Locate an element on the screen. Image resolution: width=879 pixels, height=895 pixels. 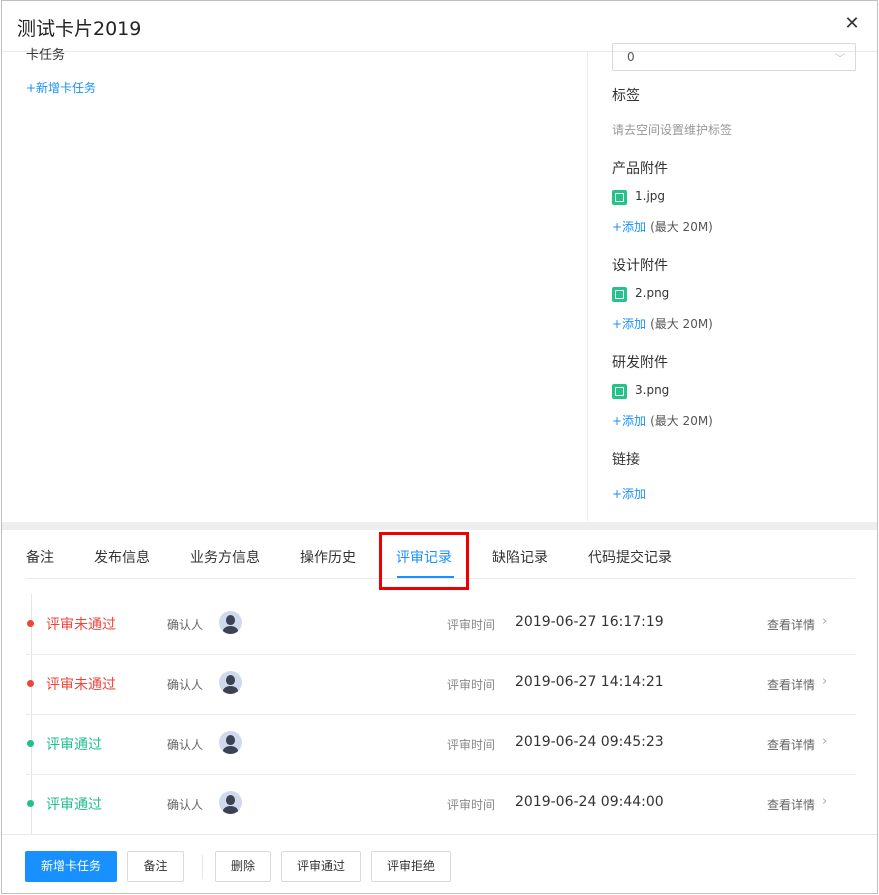
tab-business-info: 业务方信息 is located at coordinates (225, 557).